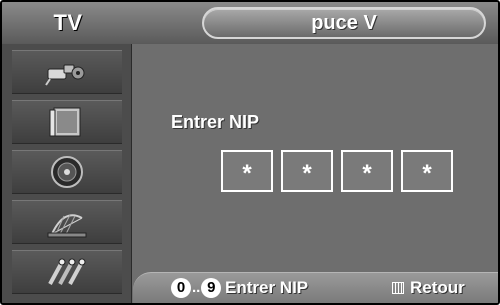  Describe the element at coordinates (427, 171) in the screenshot. I see `pin-digit-4: *` at that location.